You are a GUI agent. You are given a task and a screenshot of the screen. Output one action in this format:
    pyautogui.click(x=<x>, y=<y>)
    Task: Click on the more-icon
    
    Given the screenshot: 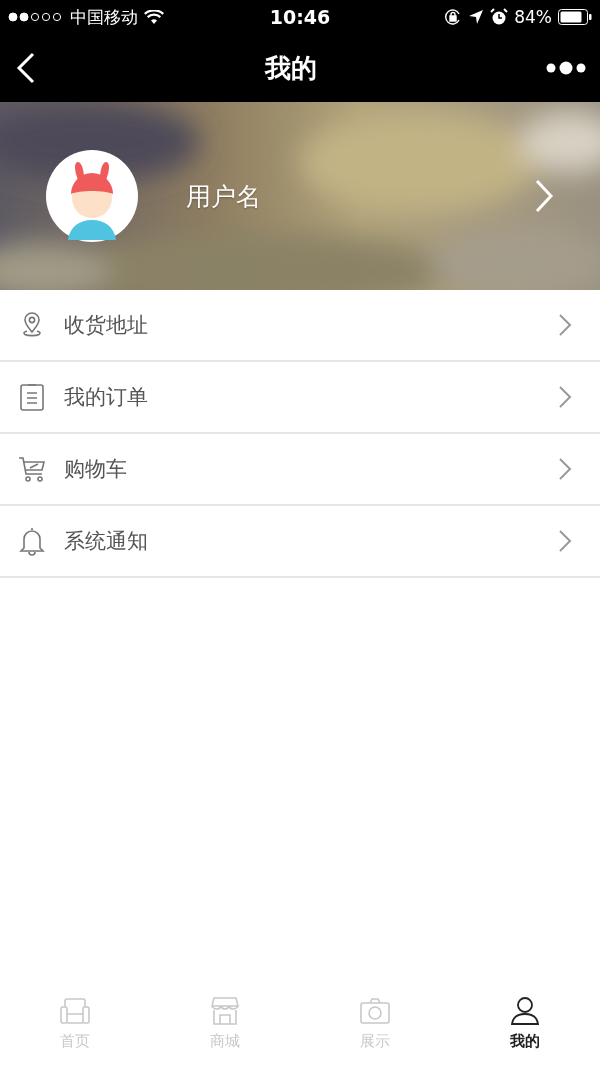 What is the action you would take?
    pyautogui.click(x=566, y=68)
    